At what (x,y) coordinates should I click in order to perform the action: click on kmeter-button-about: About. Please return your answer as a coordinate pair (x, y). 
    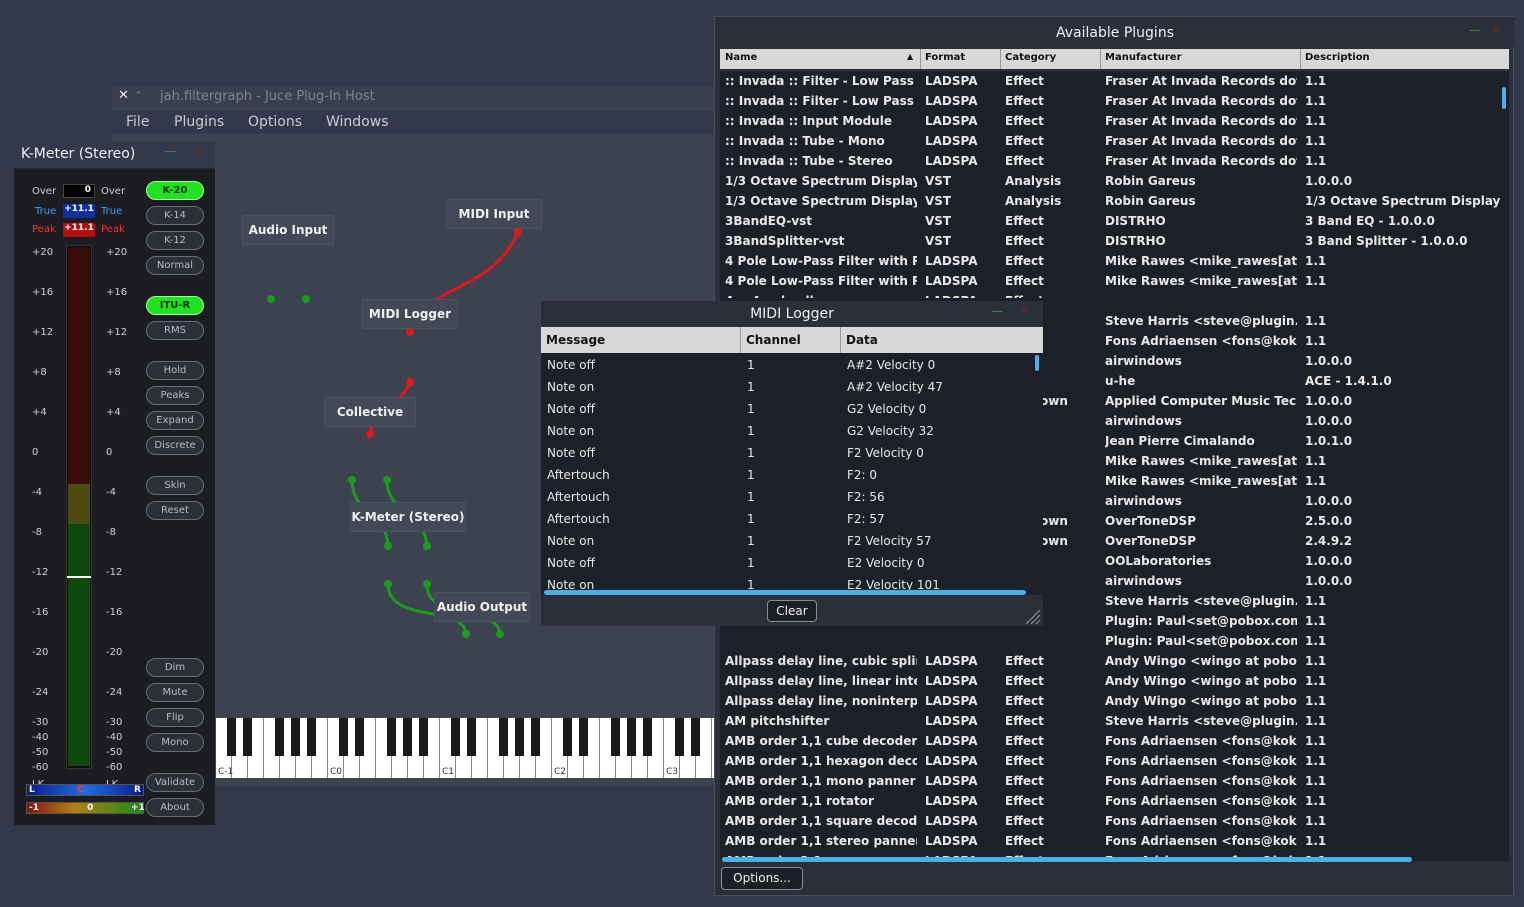
    Looking at the image, I should click on (175, 807).